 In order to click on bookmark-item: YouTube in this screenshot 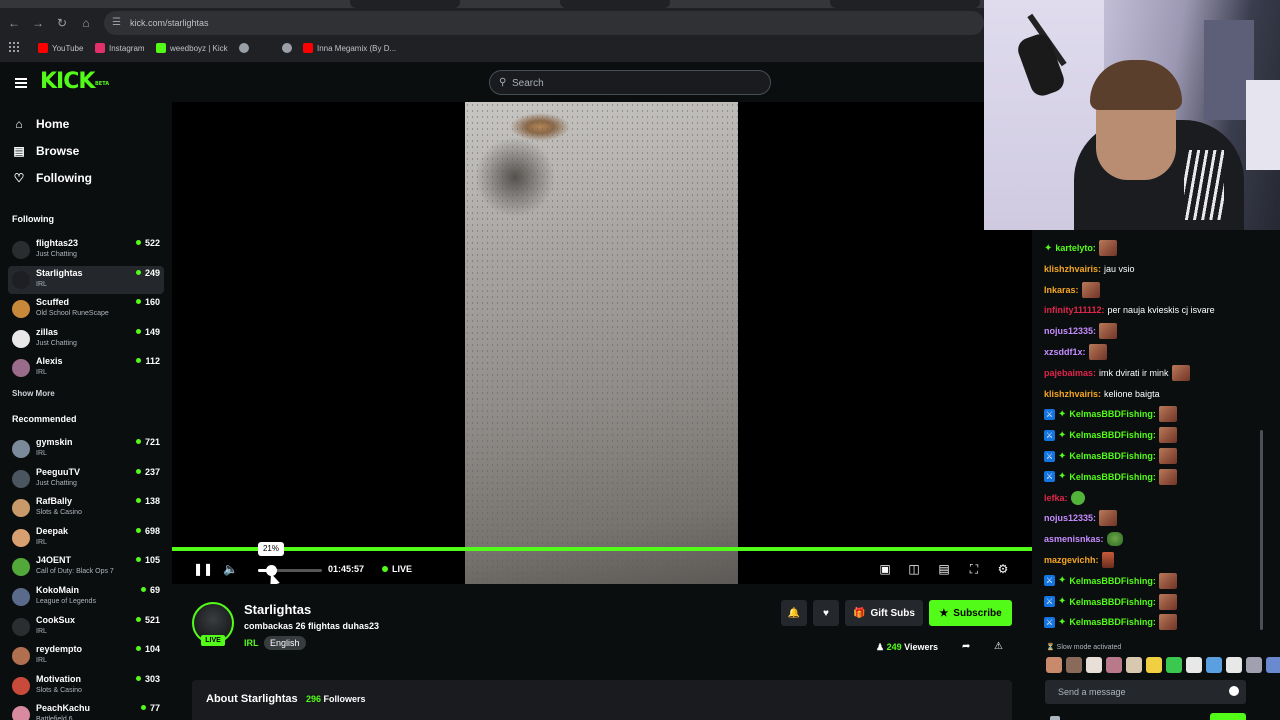, I will do `click(60, 48)`.